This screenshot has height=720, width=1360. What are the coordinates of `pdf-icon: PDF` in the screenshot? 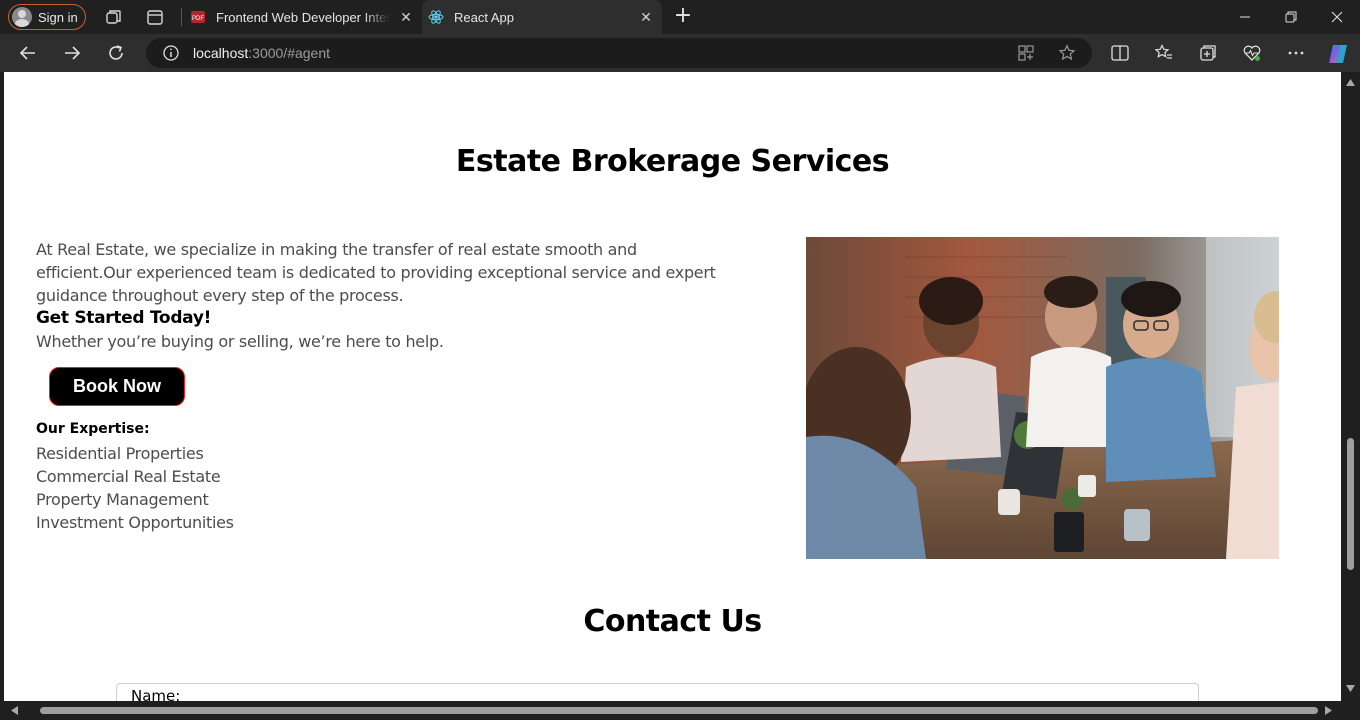 It's located at (198, 17).